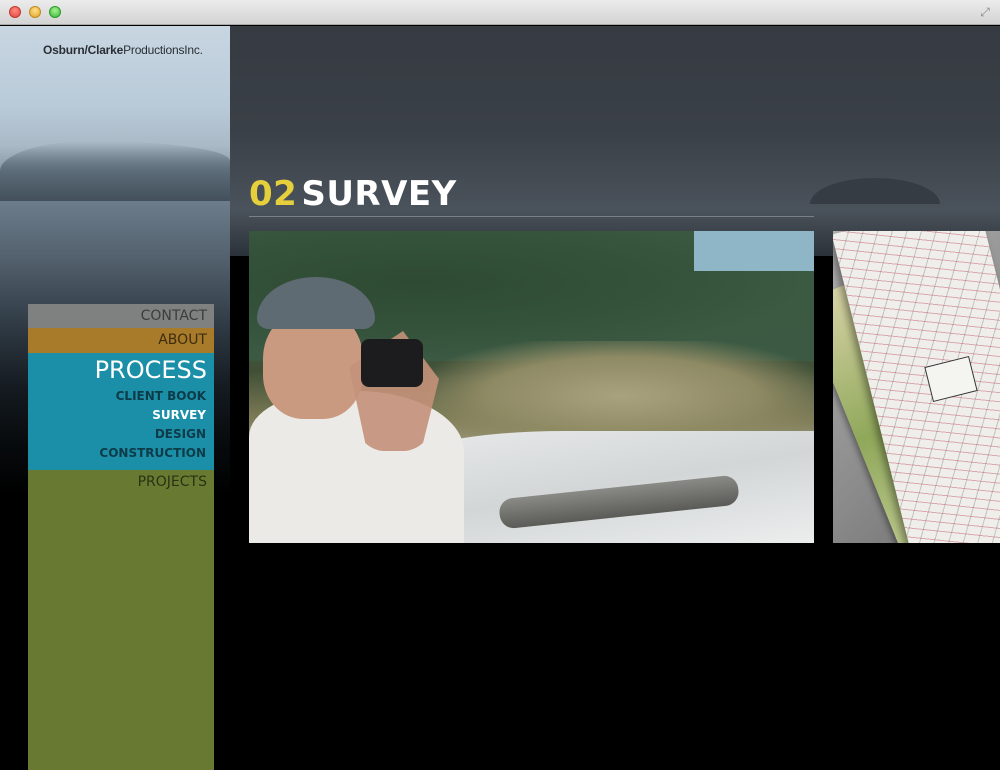 Image resolution: width=1000 pixels, height=770 pixels. Describe the element at coordinates (121, 415) in the screenshot. I see `subnav-item-survey: SURVEY` at that location.